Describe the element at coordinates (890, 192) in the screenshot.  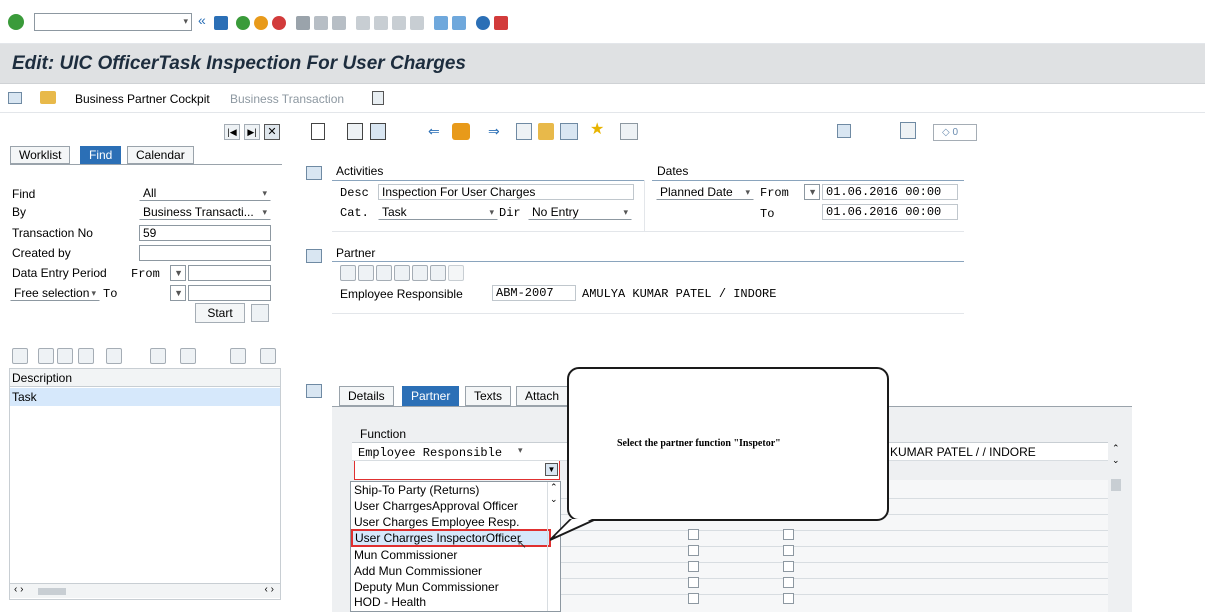
I see `date-from-input: 01.06.2016 00:00` at that location.